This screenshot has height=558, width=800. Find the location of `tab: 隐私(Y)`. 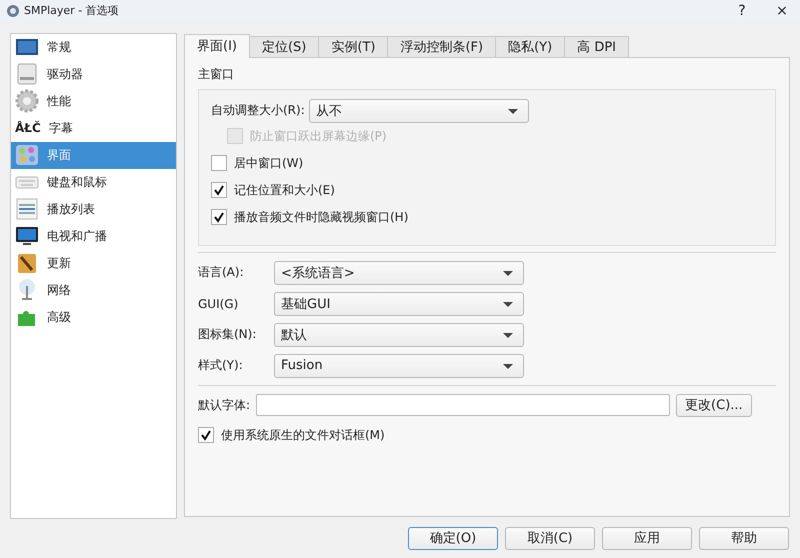

tab: 隐私(Y) is located at coordinates (530, 46).